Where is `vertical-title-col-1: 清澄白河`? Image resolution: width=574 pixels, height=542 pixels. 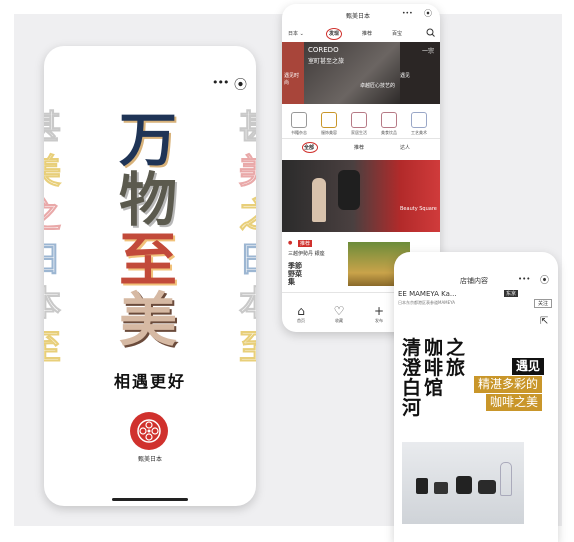 vertical-title-col-1: 清澄白河 is located at coordinates (412, 378).